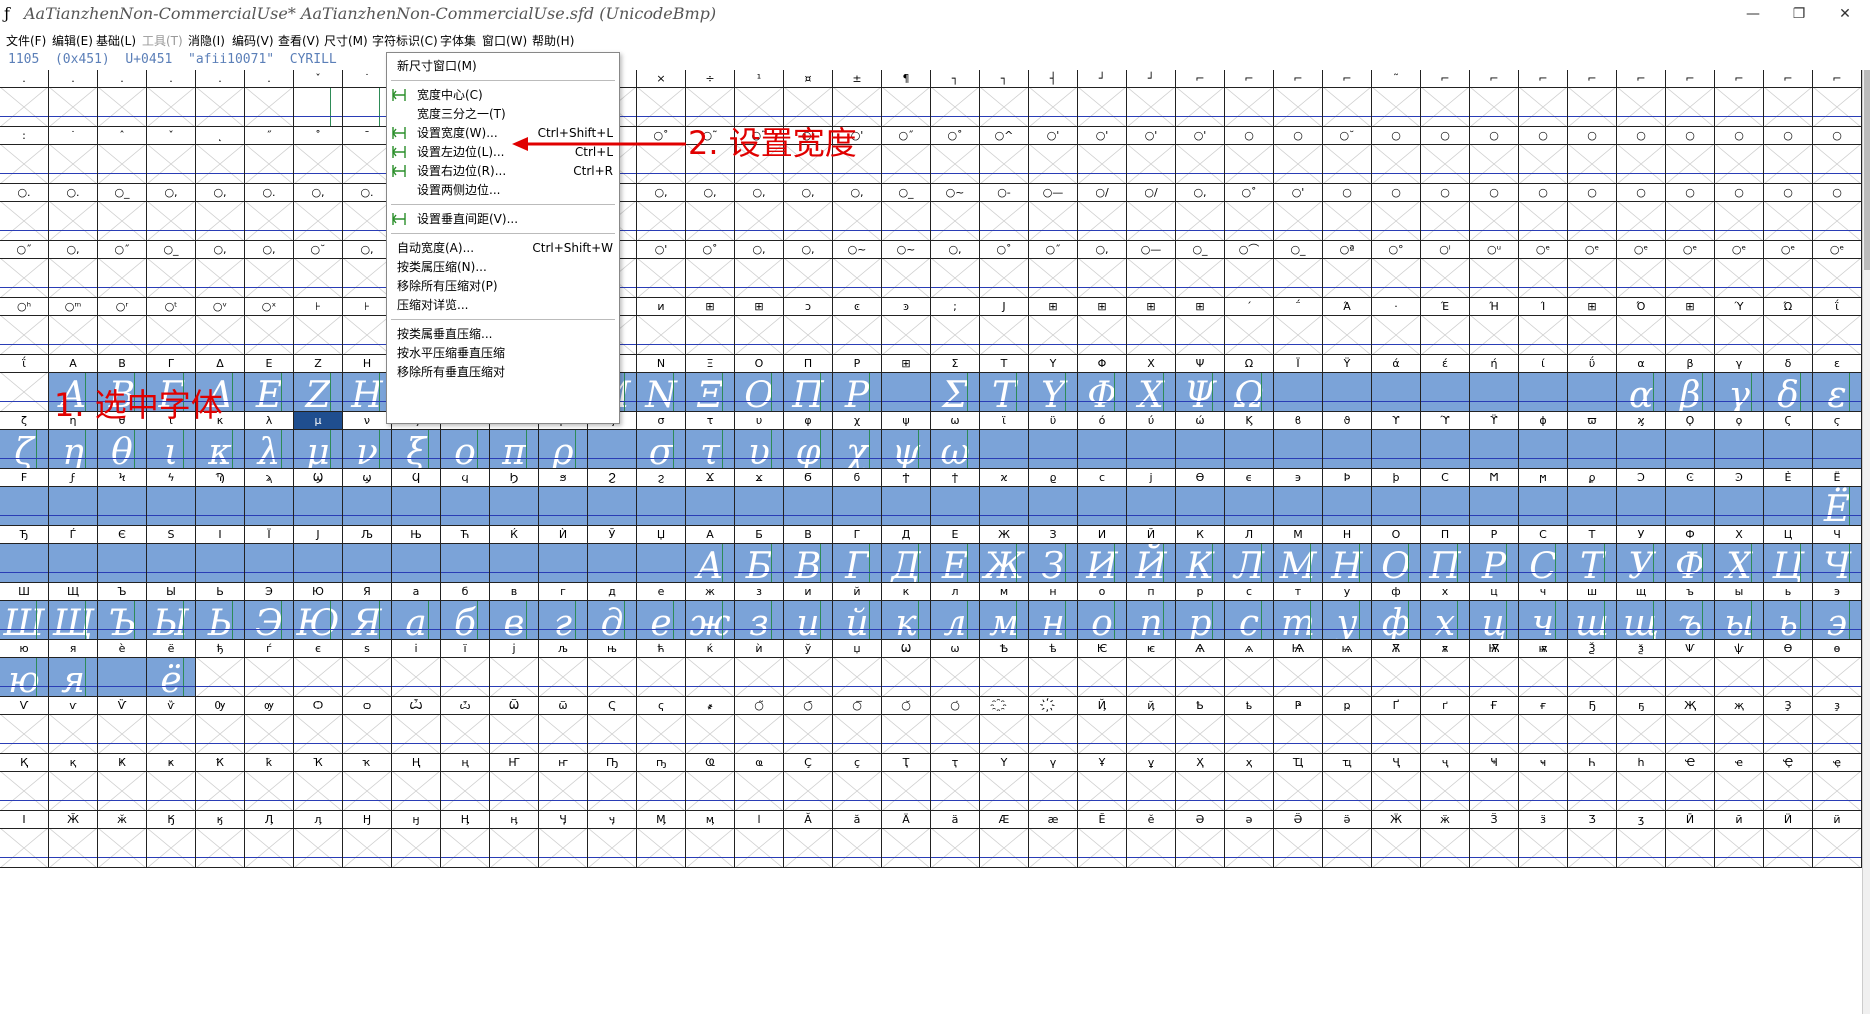 This screenshot has width=1870, height=1014. I want to click on glyph-cell: ΝΝ, so click(661, 383).